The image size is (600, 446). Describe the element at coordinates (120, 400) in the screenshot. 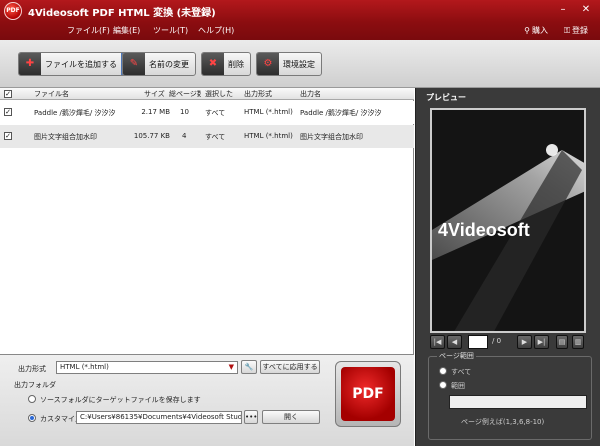

I see `save-to-source-label: ソースフォルダにターゲットファイルを保存します` at that location.